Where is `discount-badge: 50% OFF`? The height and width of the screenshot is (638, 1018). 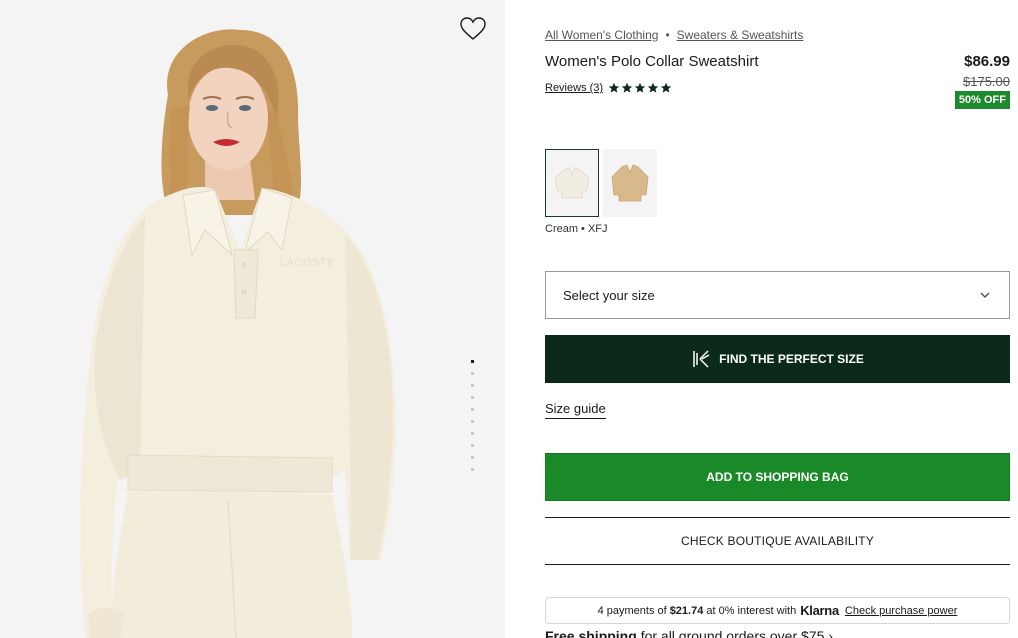
discount-badge: 50% OFF is located at coordinates (982, 100).